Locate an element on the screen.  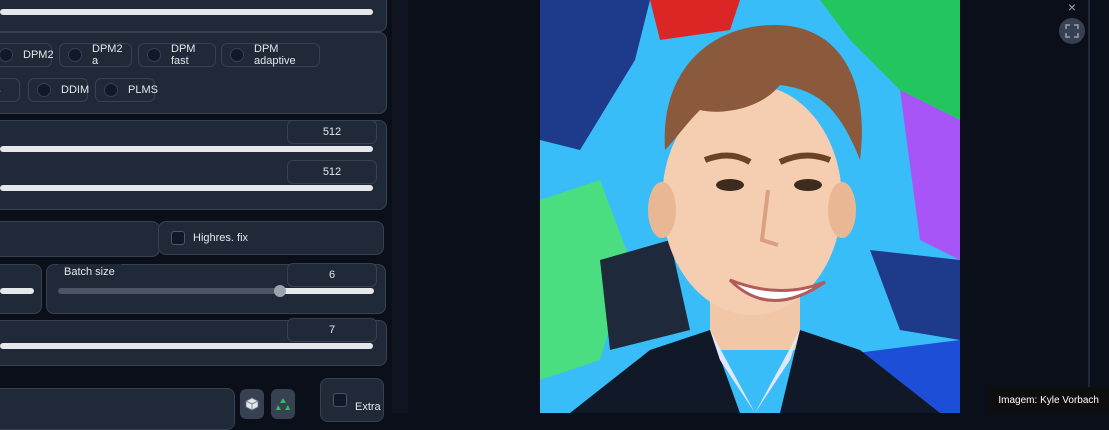
radio-plms: PLMS is located at coordinates (126, 90).